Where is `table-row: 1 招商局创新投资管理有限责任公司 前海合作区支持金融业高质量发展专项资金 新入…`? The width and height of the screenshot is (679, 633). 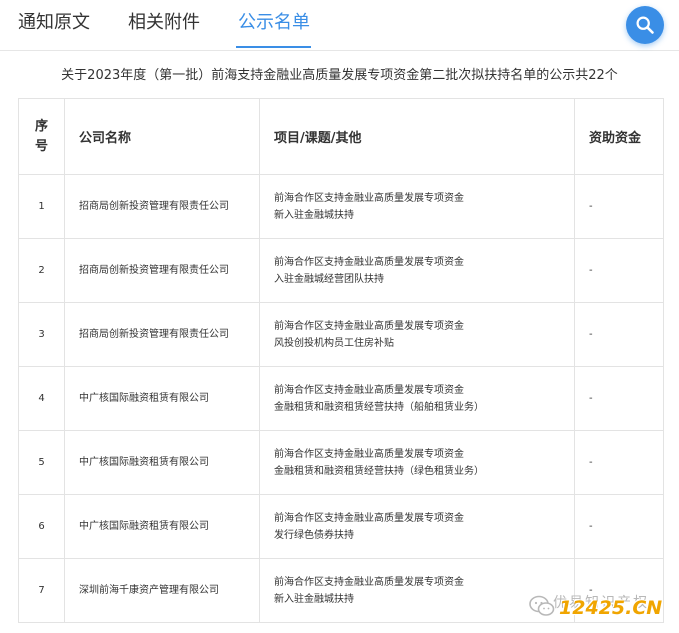 table-row: 1 招商局创新投资管理有限责任公司 前海合作区支持金融业高质量发展专项资金 新入… is located at coordinates (341, 206).